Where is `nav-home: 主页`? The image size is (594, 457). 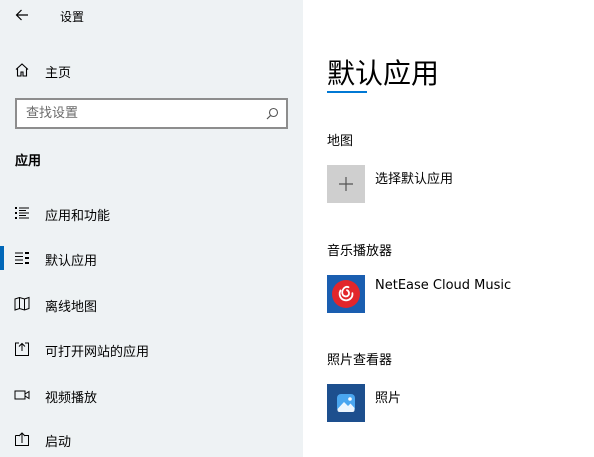 nav-home: 主页 is located at coordinates (151, 70).